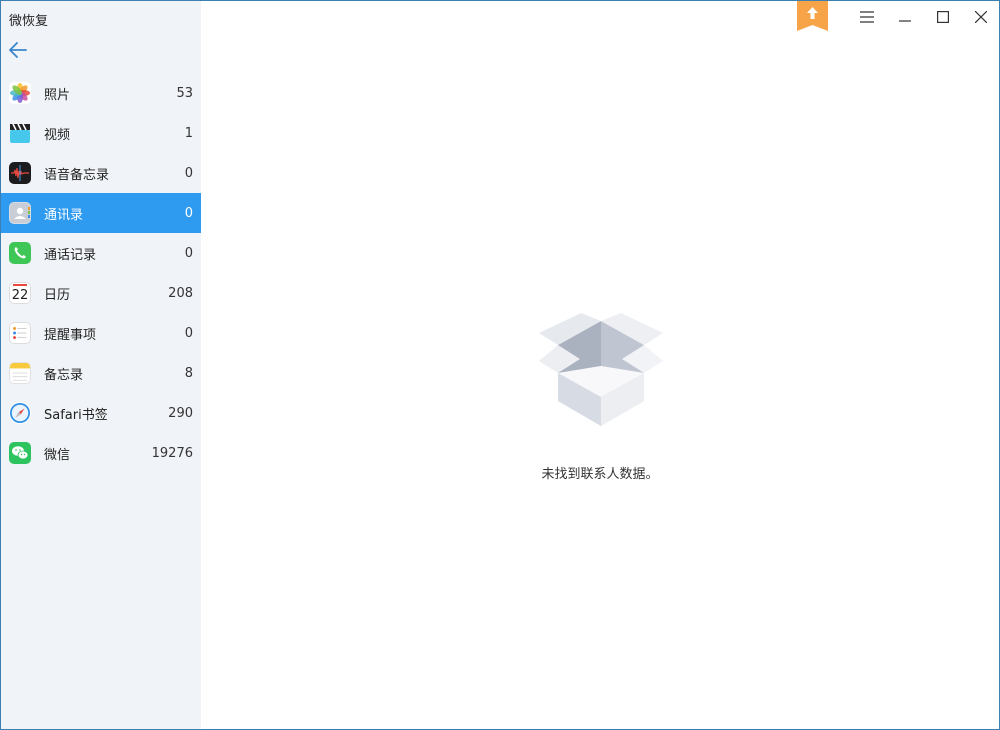 The image size is (1000, 730). What do you see at coordinates (101, 453) in the screenshot?
I see `sidebar-item-wechat: 微信 19276` at bounding box center [101, 453].